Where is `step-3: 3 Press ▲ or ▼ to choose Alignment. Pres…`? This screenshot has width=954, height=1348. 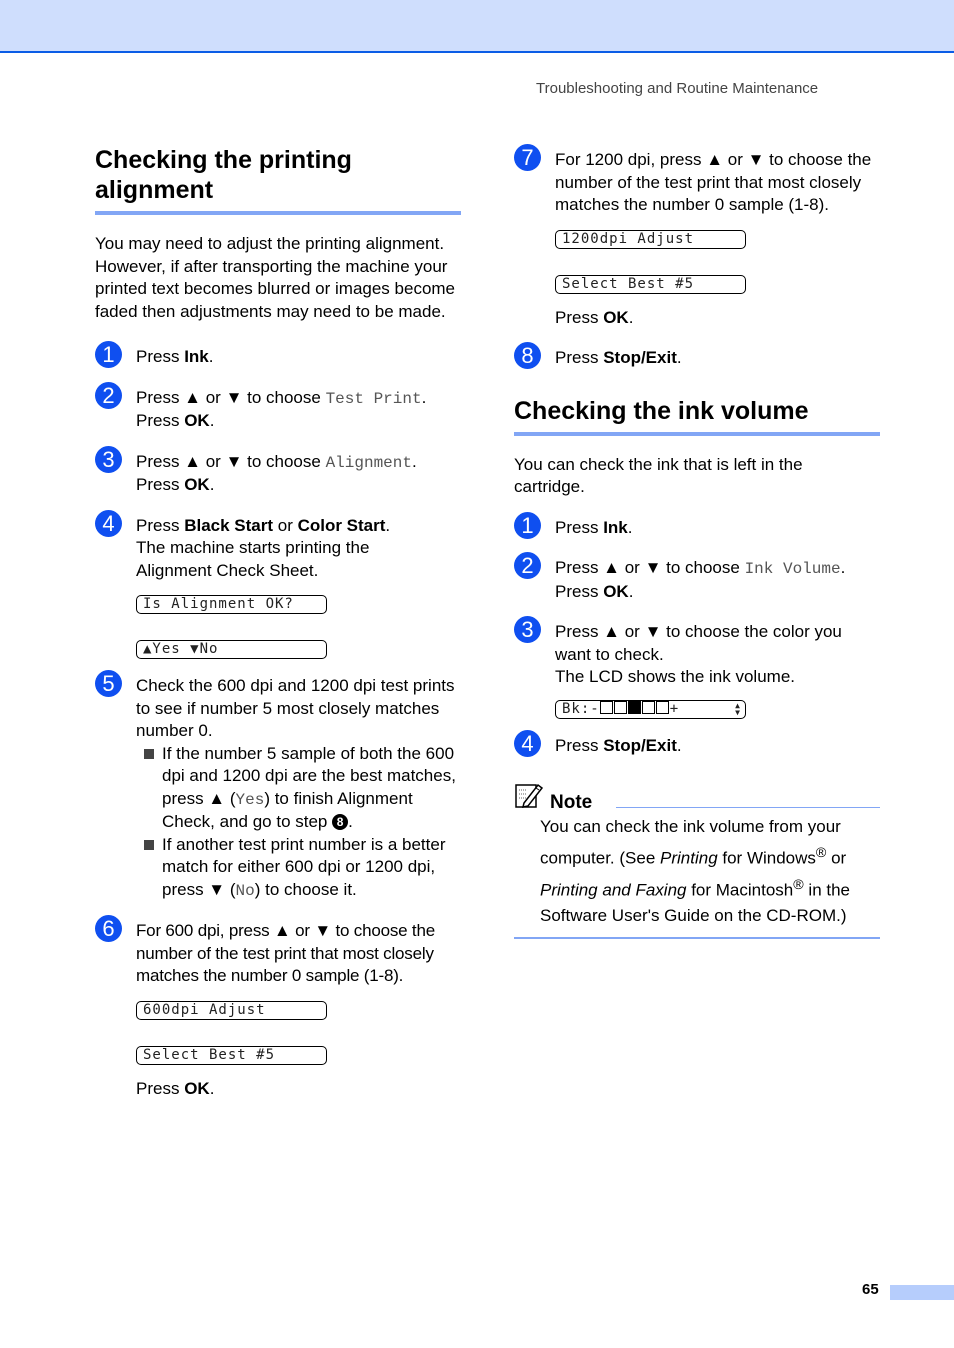 step-3: 3 Press ▲ or ▼ to choose Alignment. Pres… is located at coordinates (278, 471).